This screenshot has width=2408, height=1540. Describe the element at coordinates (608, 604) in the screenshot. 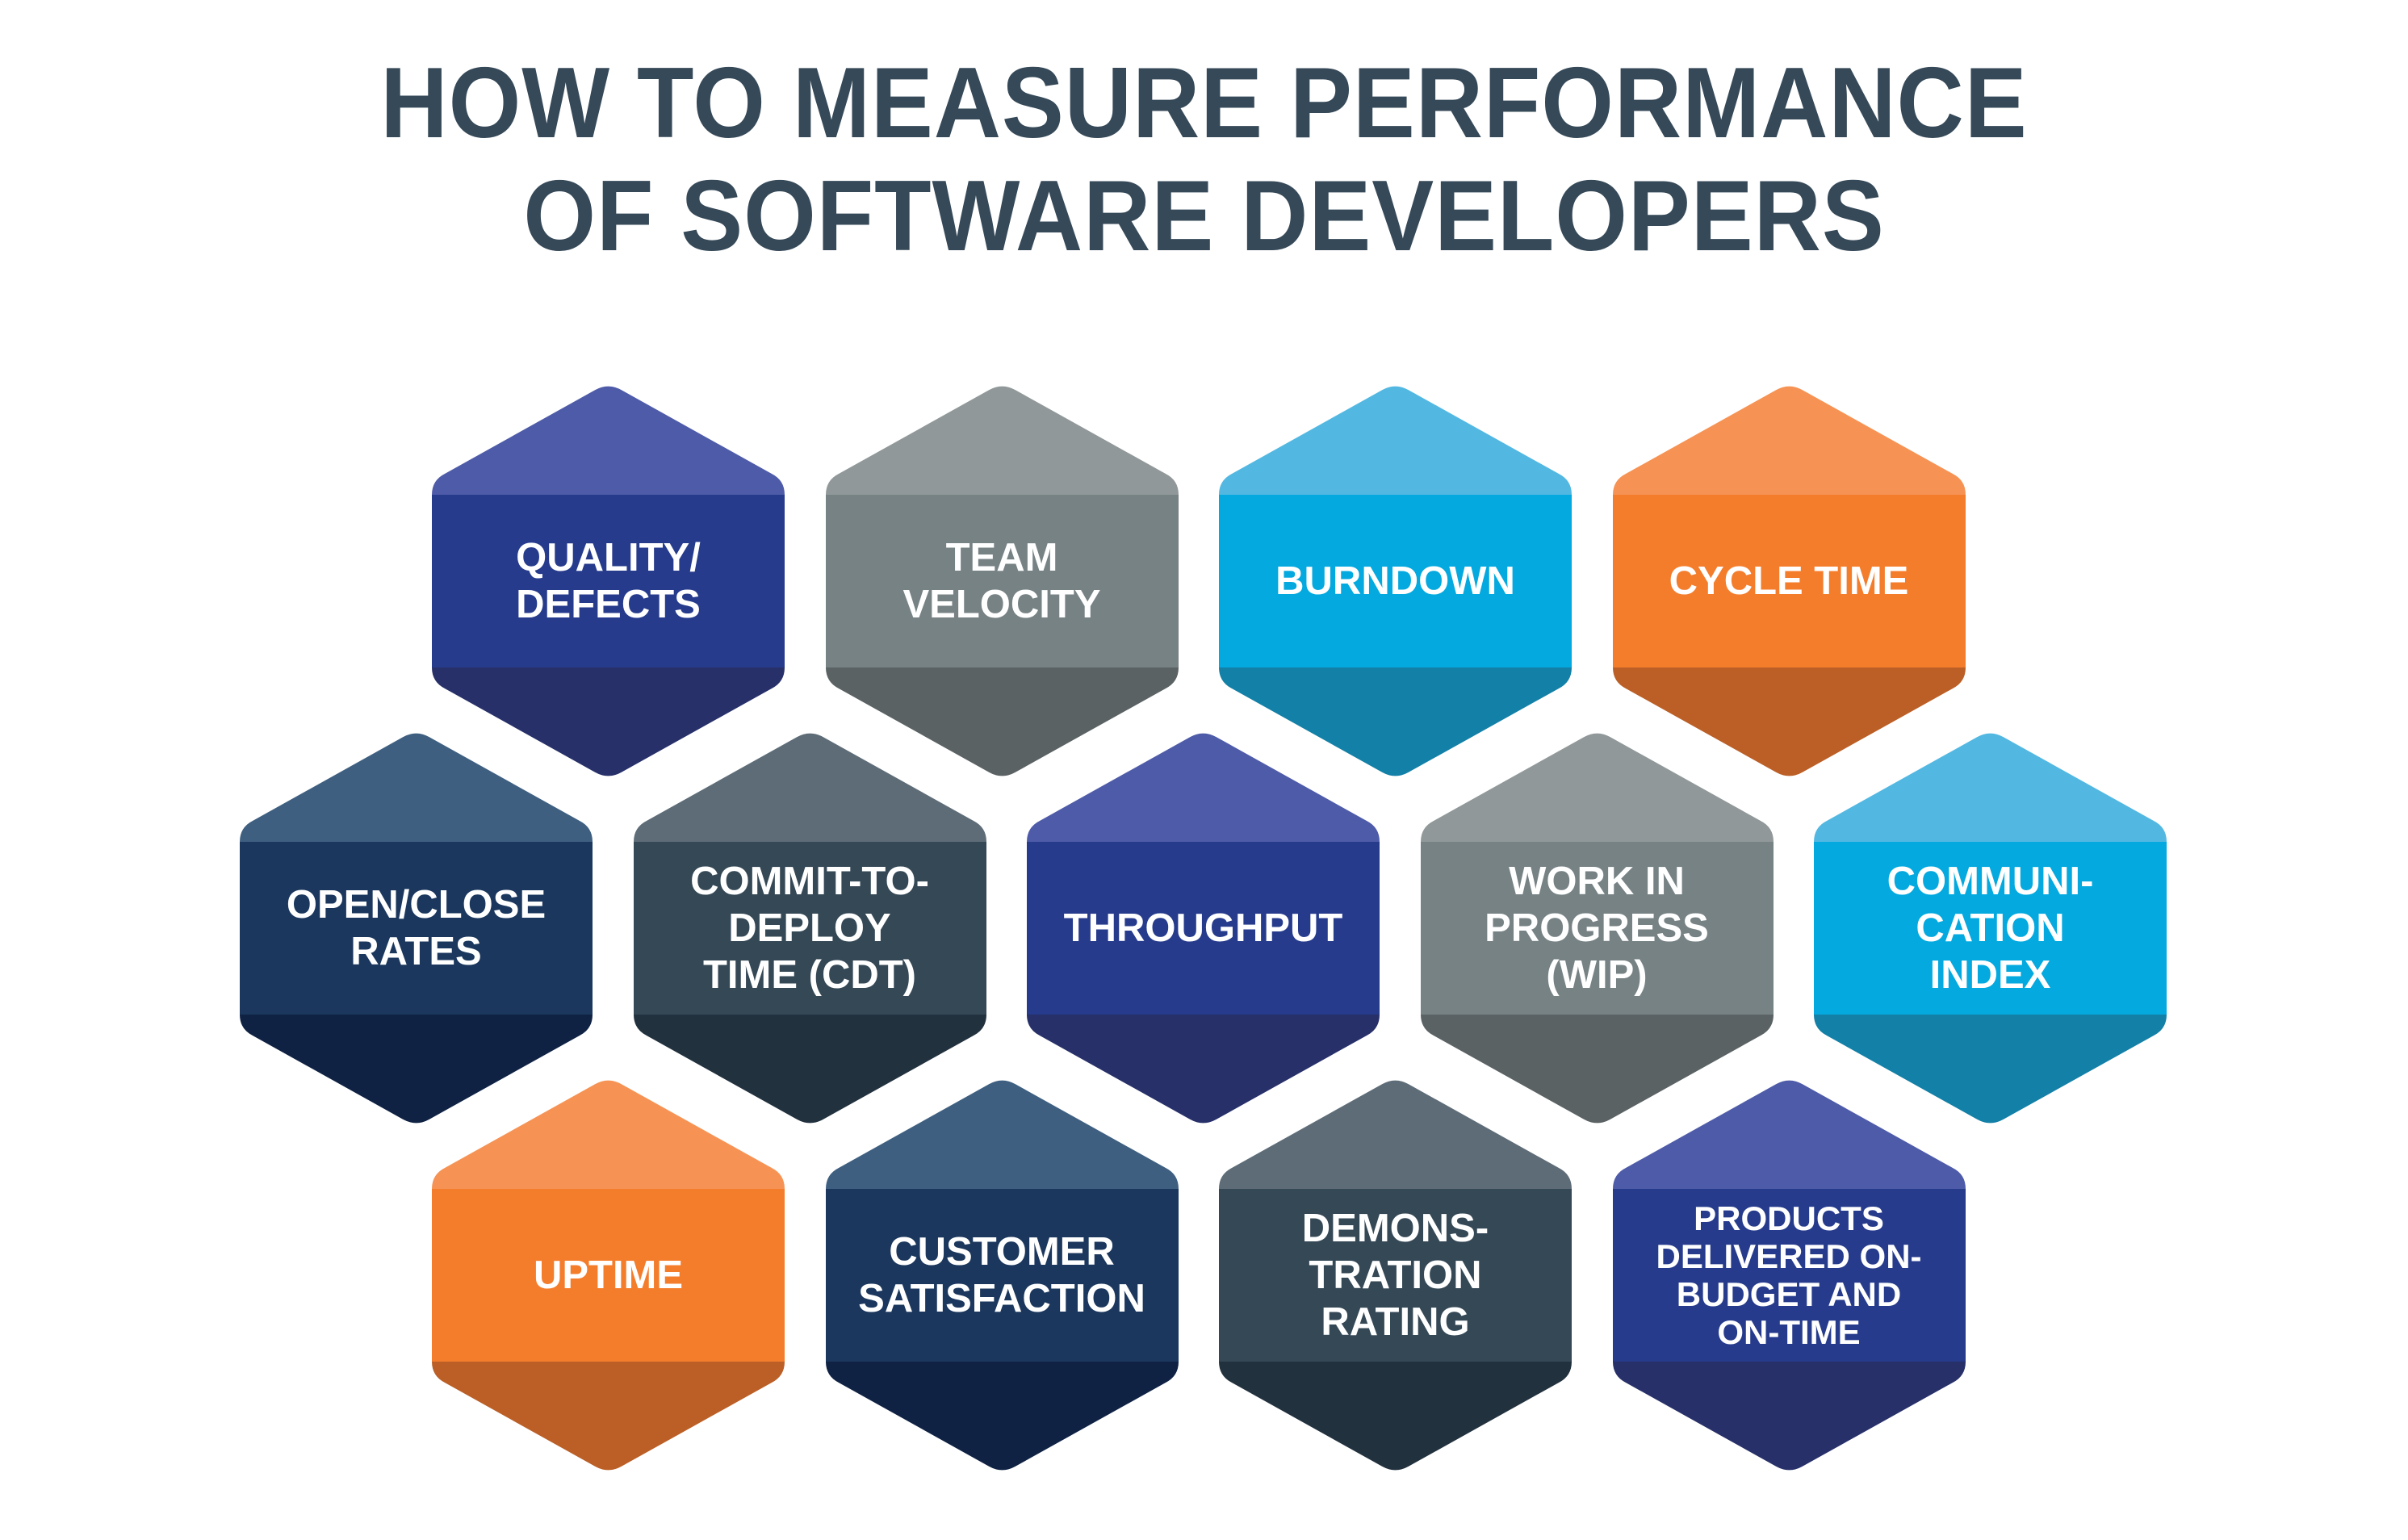

I see `metric-label-line: DEFECTS` at that location.